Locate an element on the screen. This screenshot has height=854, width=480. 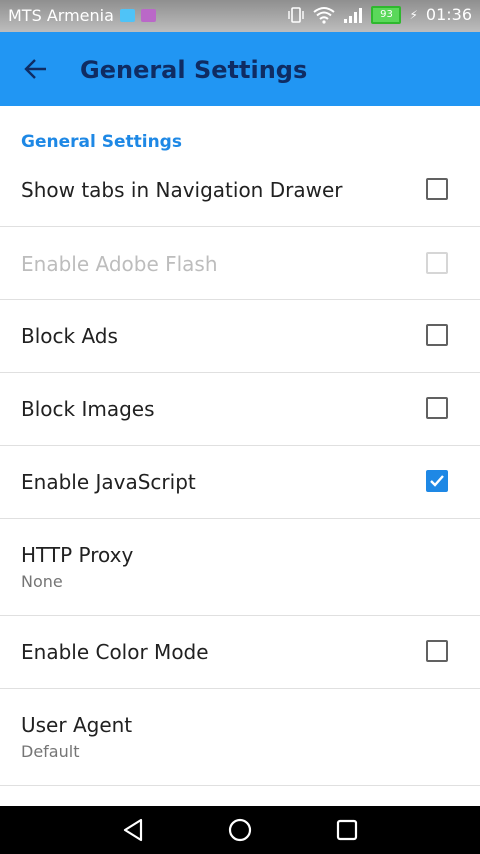
arrow-left-icon is located at coordinates (35, 69).